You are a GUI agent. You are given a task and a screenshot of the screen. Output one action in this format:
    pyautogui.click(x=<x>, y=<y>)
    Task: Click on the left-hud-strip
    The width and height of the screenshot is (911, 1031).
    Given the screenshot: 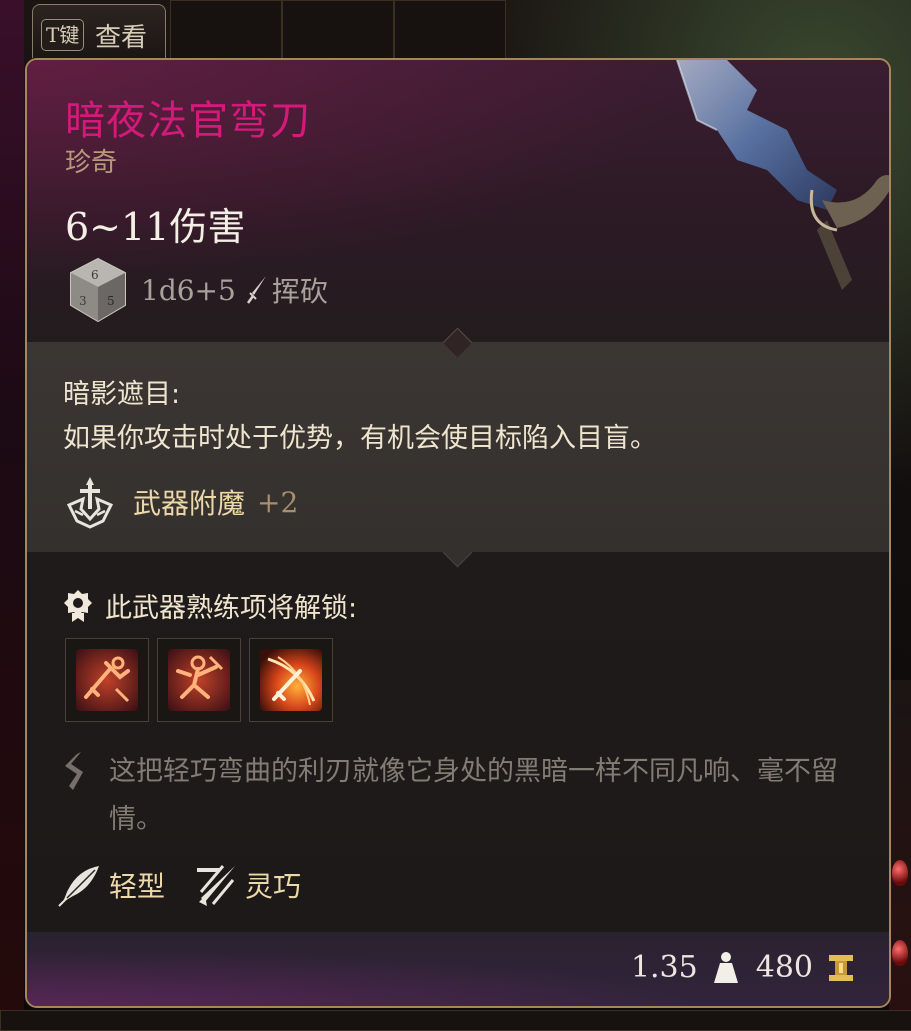 What is the action you would take?
    pyautogui.click(x=12, y=514)
    